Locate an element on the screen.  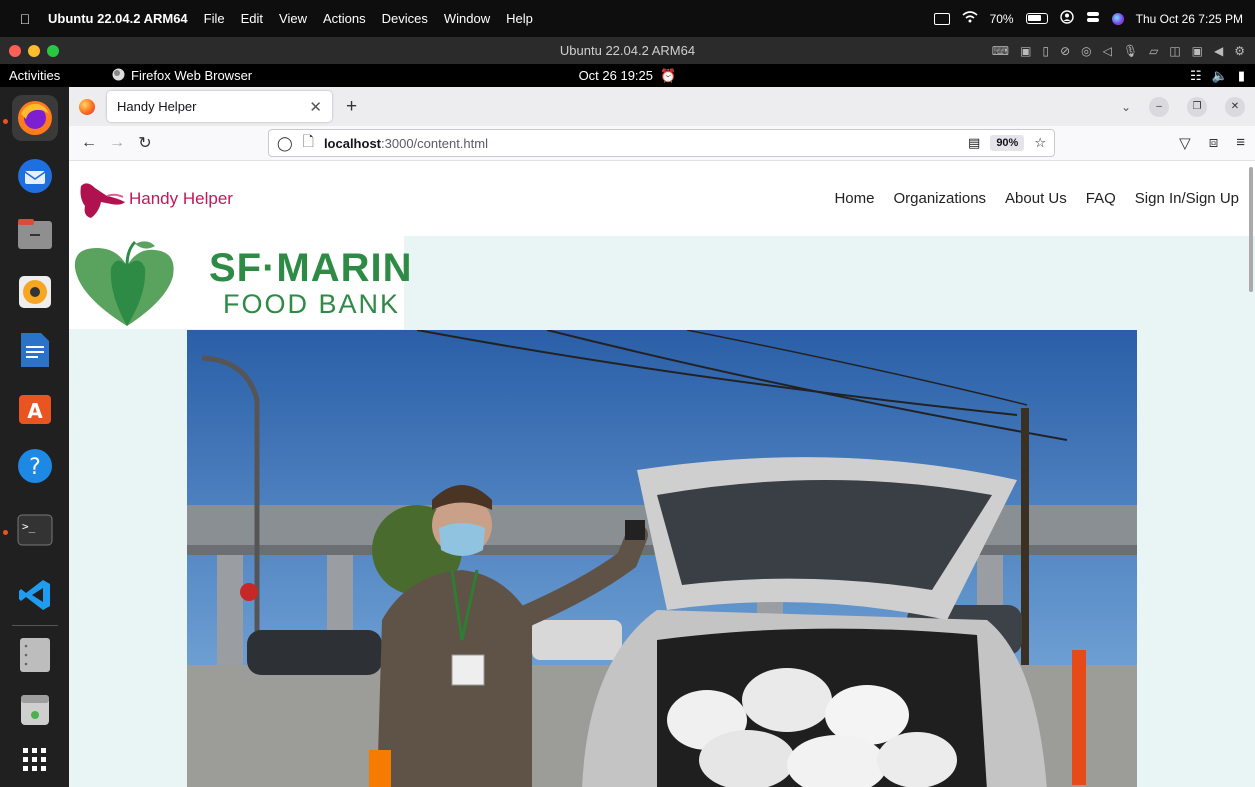
shield-icon: ◯ is located at coordinates (285, 143).